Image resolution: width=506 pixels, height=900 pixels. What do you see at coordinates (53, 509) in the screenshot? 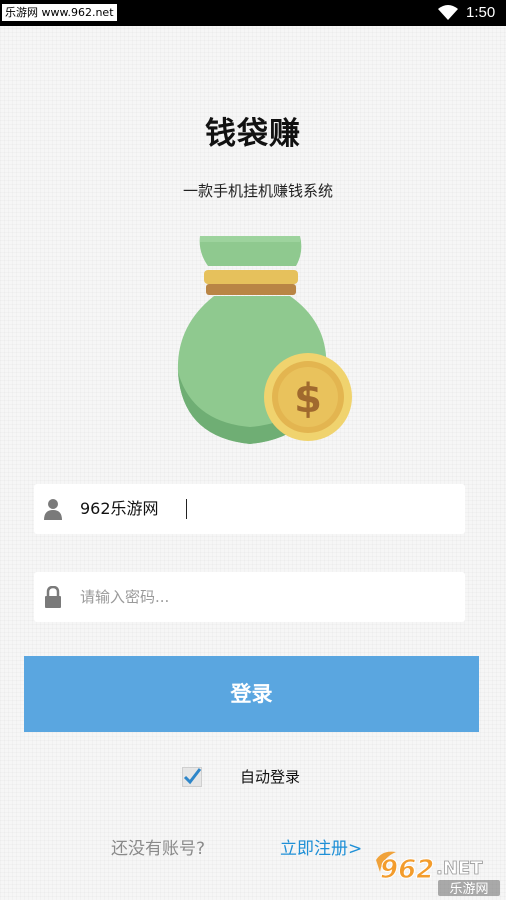
I see `user-icon` at bounding box center [53, 509].